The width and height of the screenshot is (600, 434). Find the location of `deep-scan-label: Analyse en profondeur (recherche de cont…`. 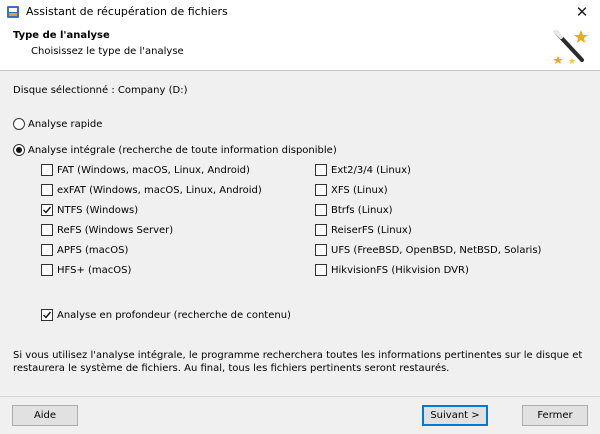

deep-scan-label: Analyse en profondeur (recherche de cont… is located at coordinates (174, 315).